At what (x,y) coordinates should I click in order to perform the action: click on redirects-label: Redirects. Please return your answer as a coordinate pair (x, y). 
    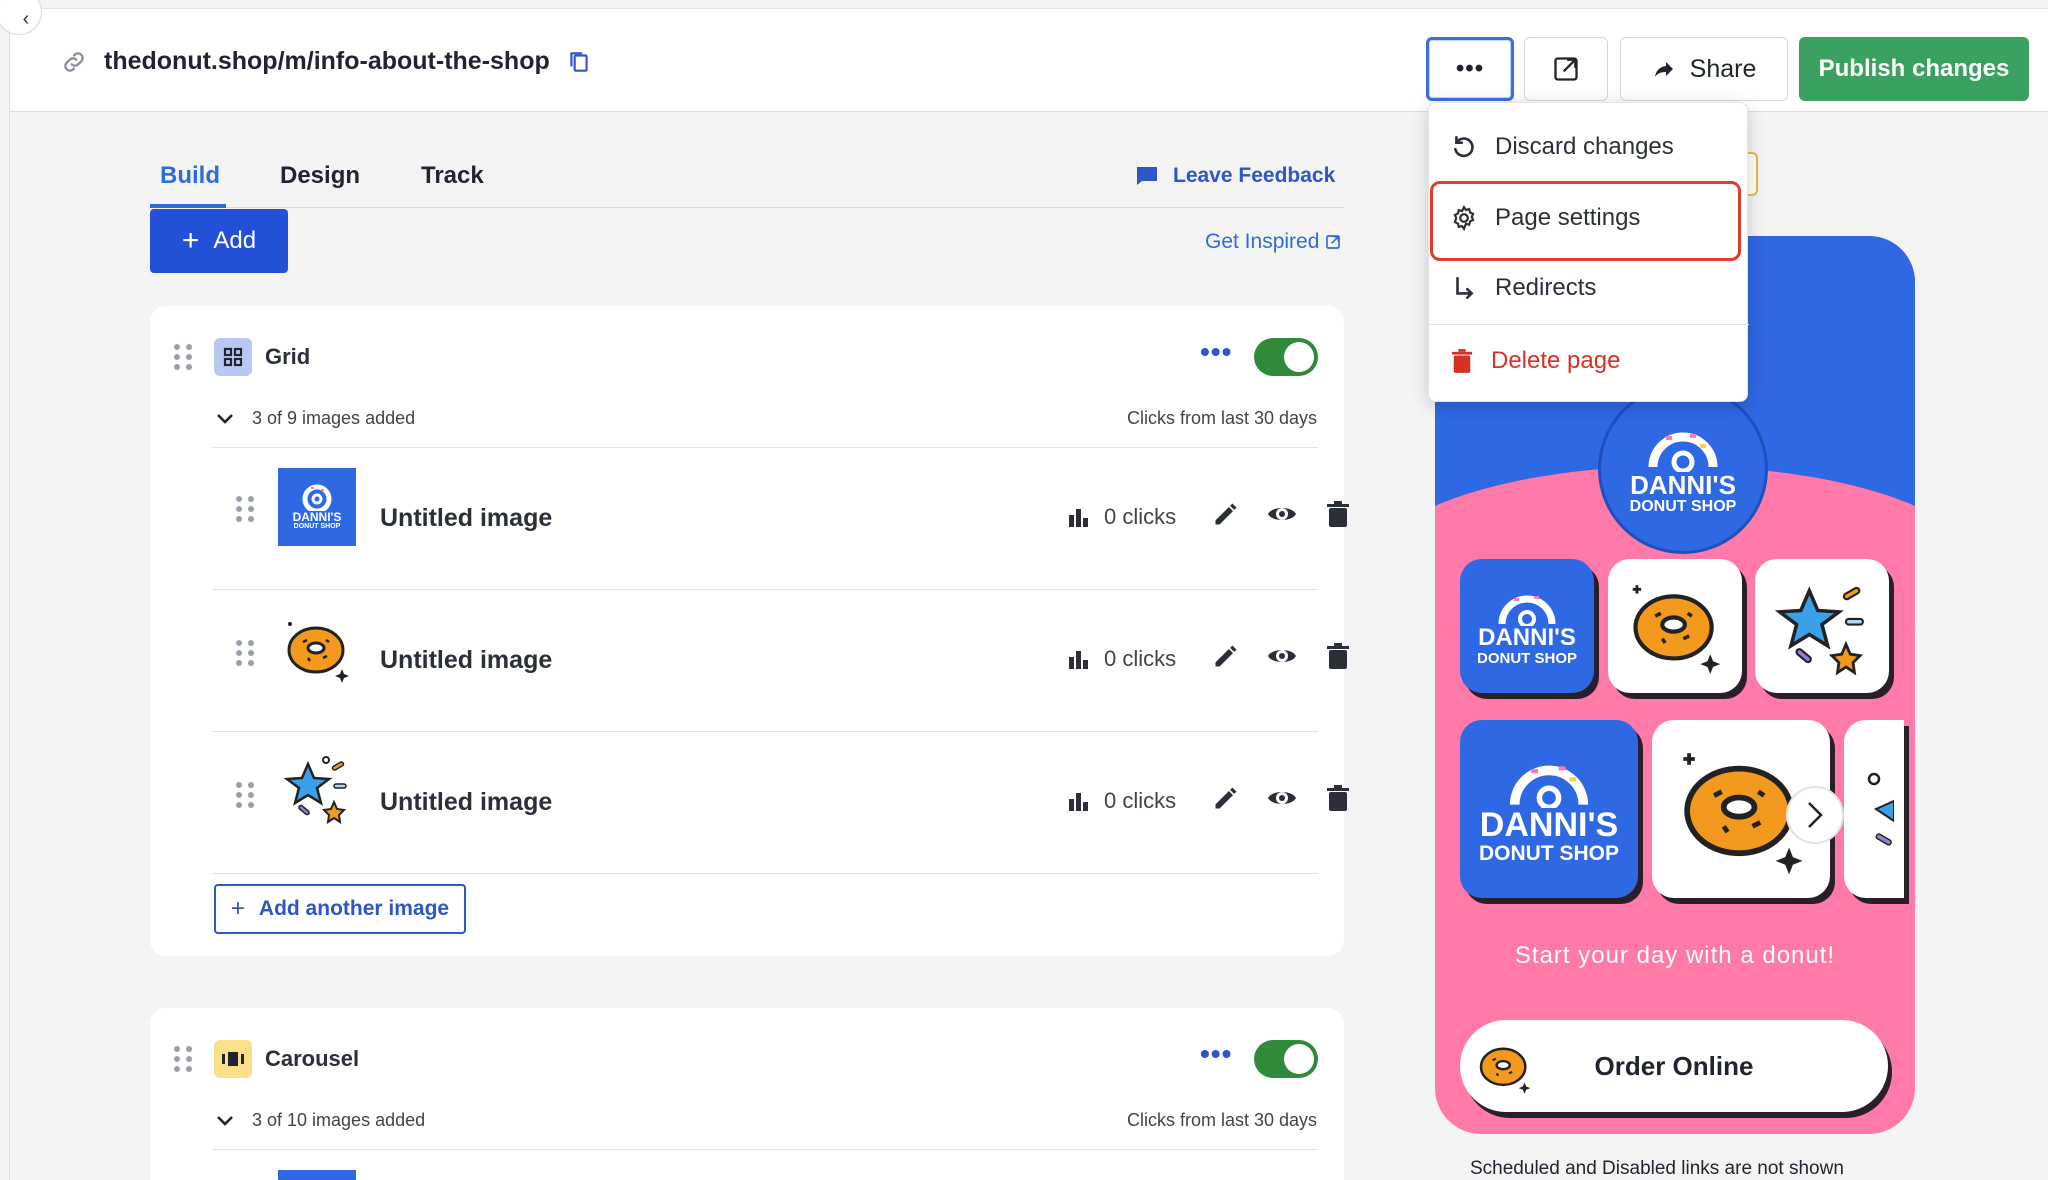
    Looking at the image, I should click on (1546, 287).